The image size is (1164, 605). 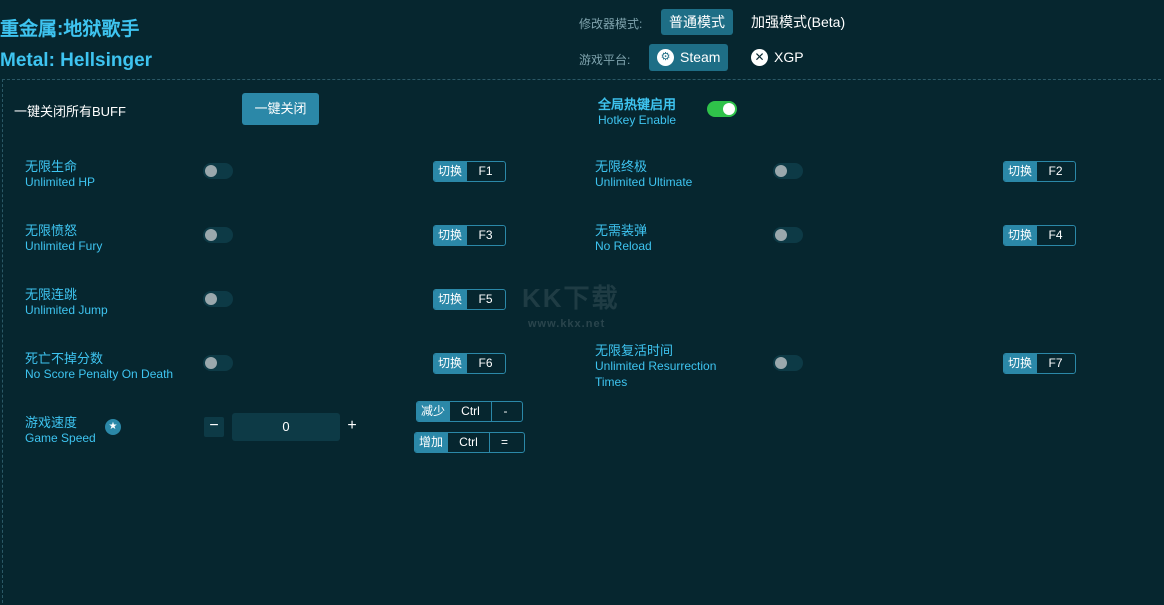 I want to click on game-title-cn: 重金属:地狱歌手, so click(x=70, y=29).